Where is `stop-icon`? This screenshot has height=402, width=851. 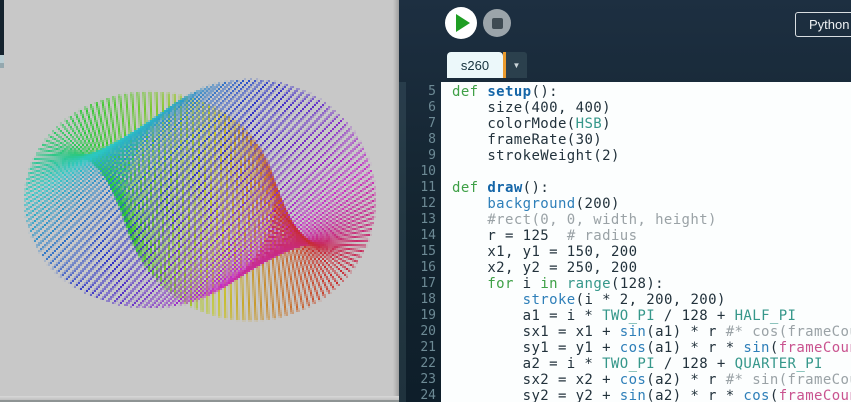
stop-icon is located at coordinates (497, 23).